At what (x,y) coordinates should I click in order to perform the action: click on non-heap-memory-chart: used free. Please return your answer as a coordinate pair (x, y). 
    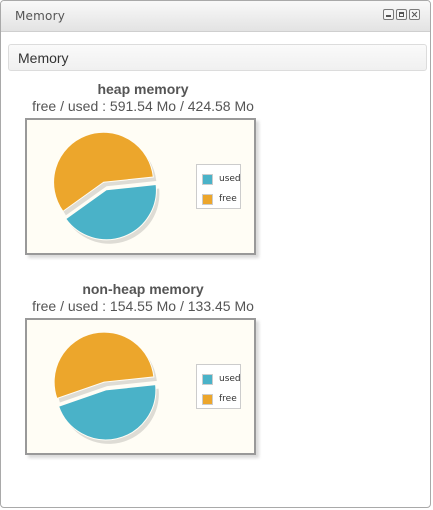
    Looking at the image, I should click on (140, 386).